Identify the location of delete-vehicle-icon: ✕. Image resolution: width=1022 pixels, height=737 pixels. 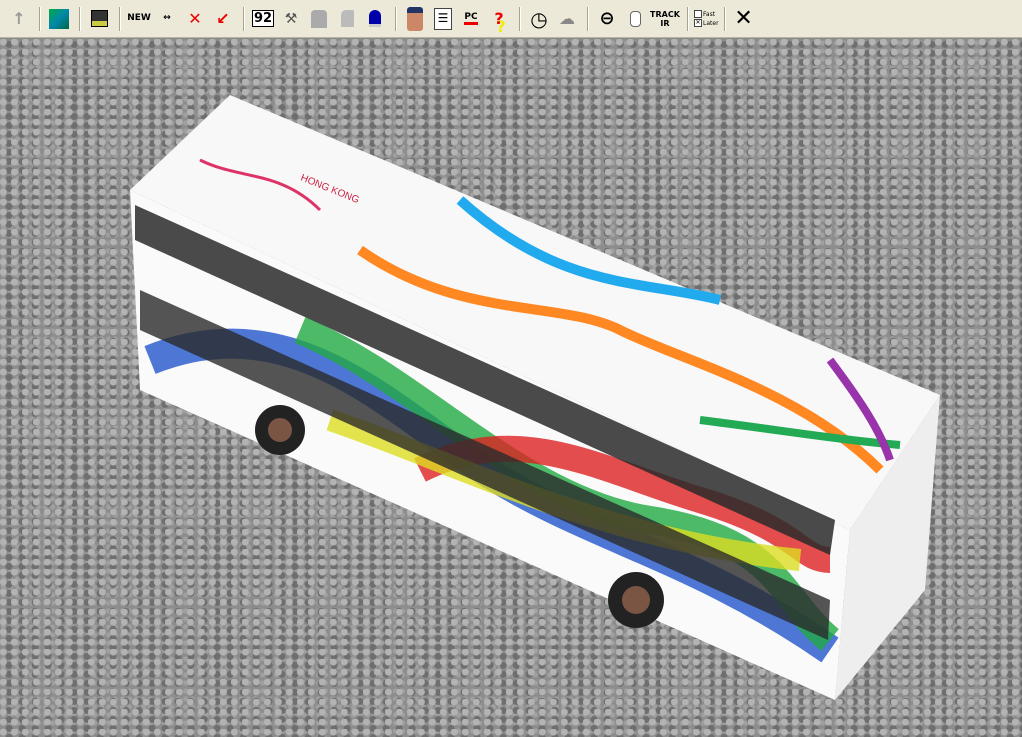
(195, 18).